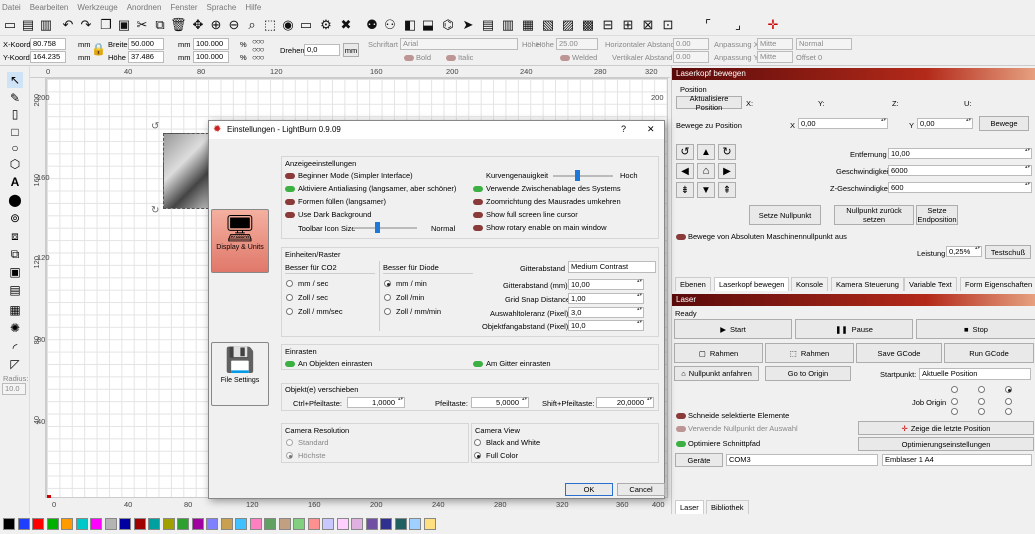  Describe the element at coordinates (946, 428) in the screenshot. I see `show-last-pos-button: ✛ Zeige die letzte Position` at that location.